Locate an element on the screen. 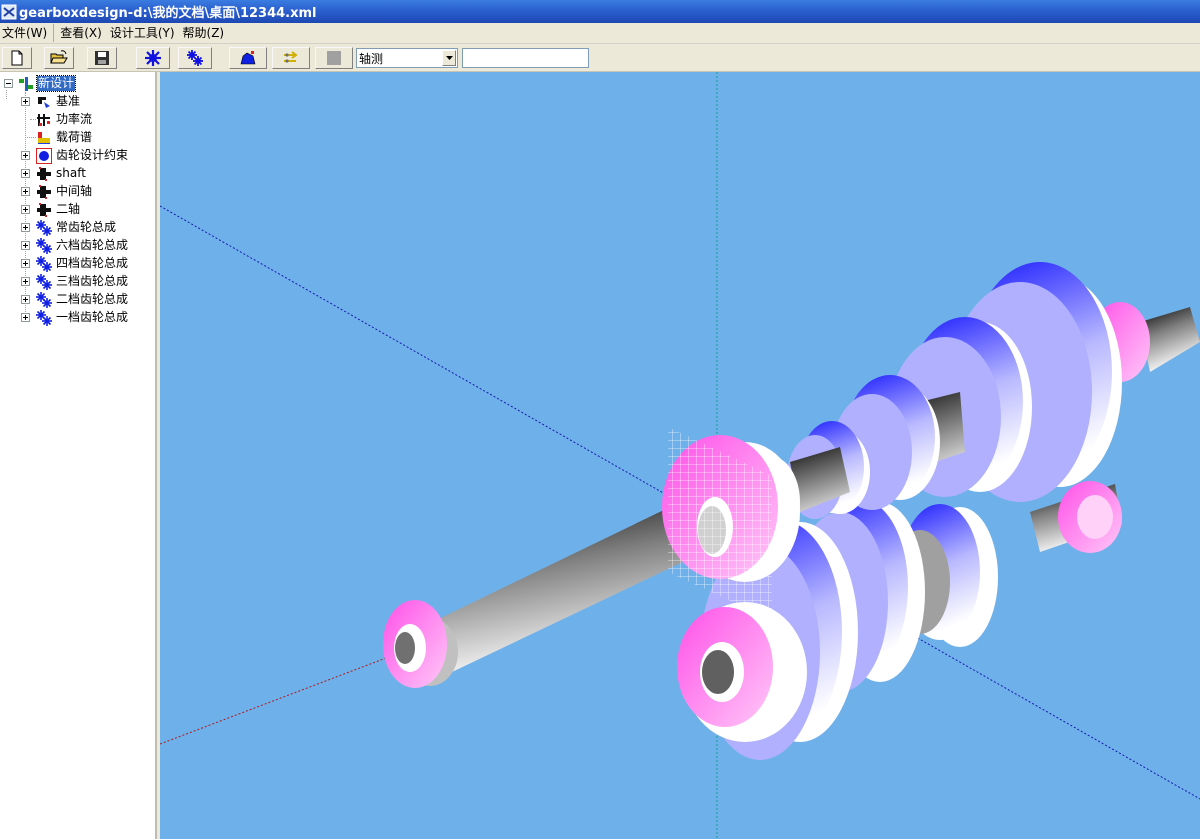 The image size is (1200, 839). constraint-icon is located at coordinates (44, 156).